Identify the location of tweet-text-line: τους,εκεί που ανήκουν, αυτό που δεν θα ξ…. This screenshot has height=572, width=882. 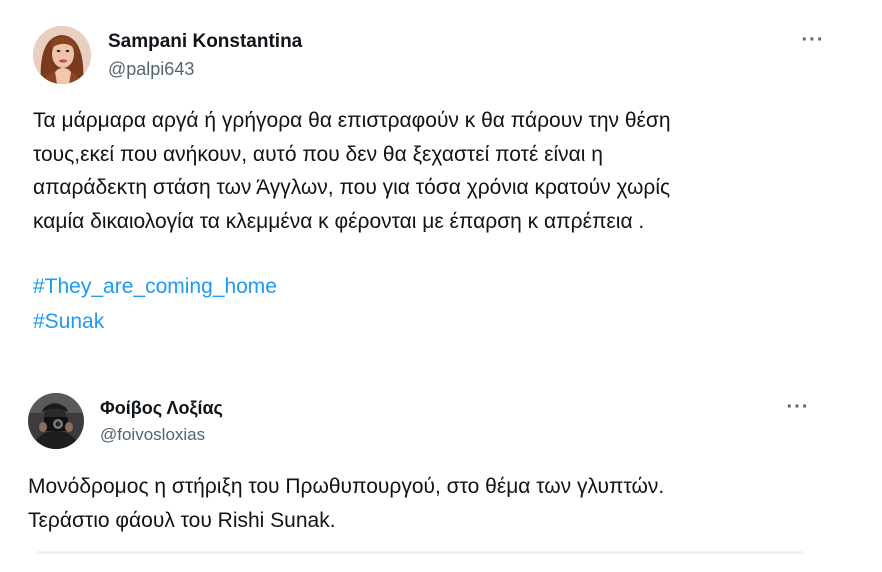
(318, 154).